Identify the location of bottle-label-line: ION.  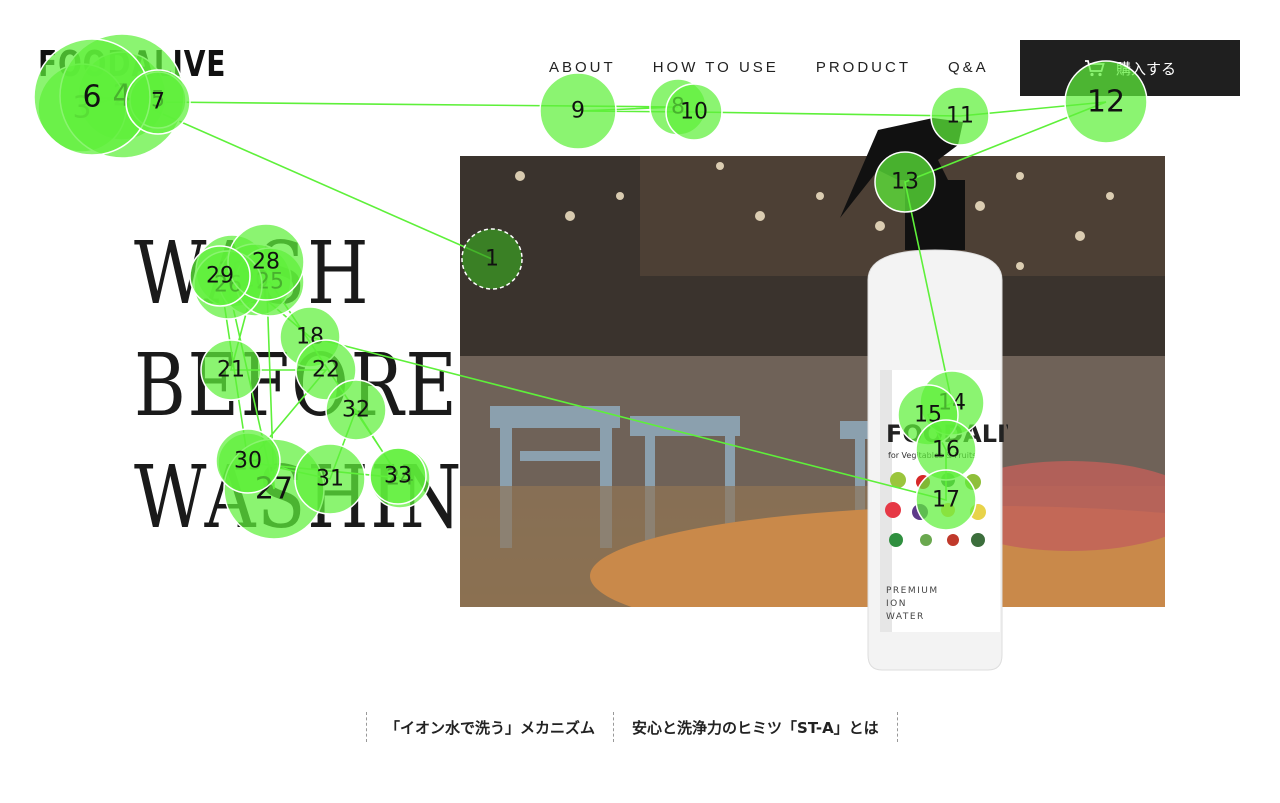
(896, 604).